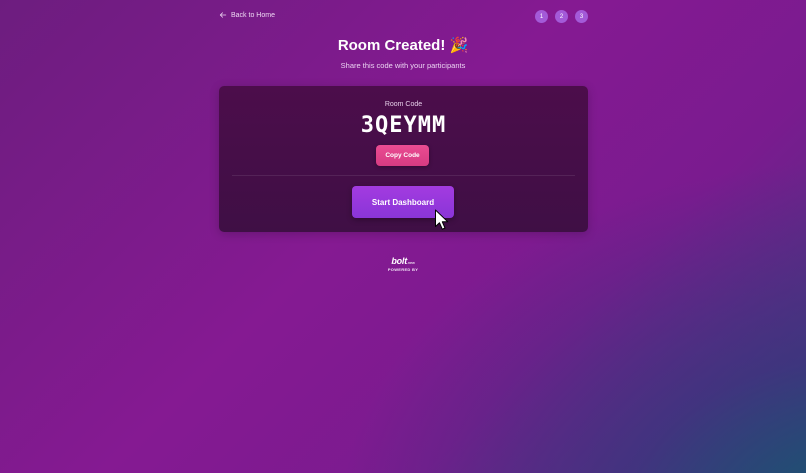 This screenshot has height=473, width=806. What do you see at coordinates (403, 261) in the screenshot?
I see `bolt-logo: bolt.new` at bounding box center [403, 261].